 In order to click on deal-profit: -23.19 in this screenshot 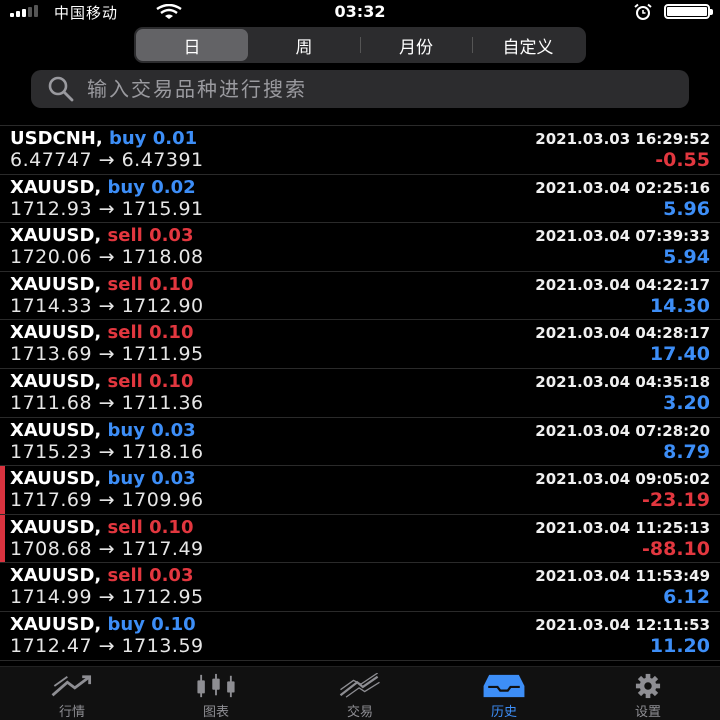, I will do `click(676, 500)`.